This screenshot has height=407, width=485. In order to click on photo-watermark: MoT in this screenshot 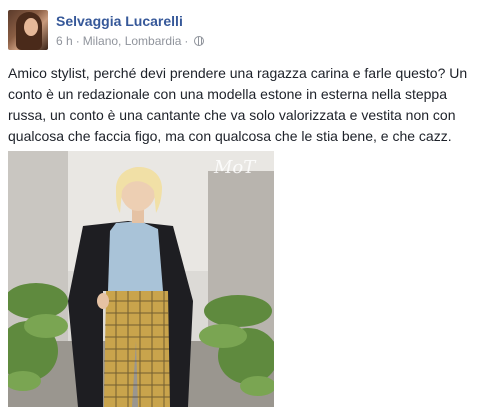, I will do `click(235, 167)`.